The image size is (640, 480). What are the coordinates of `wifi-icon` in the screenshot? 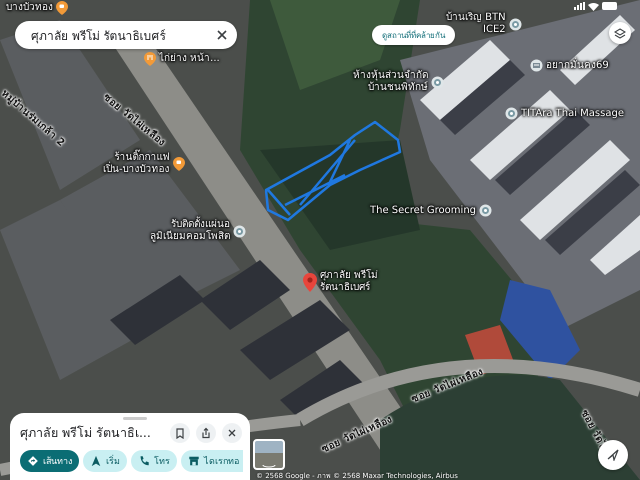 It's located at (593, 6).